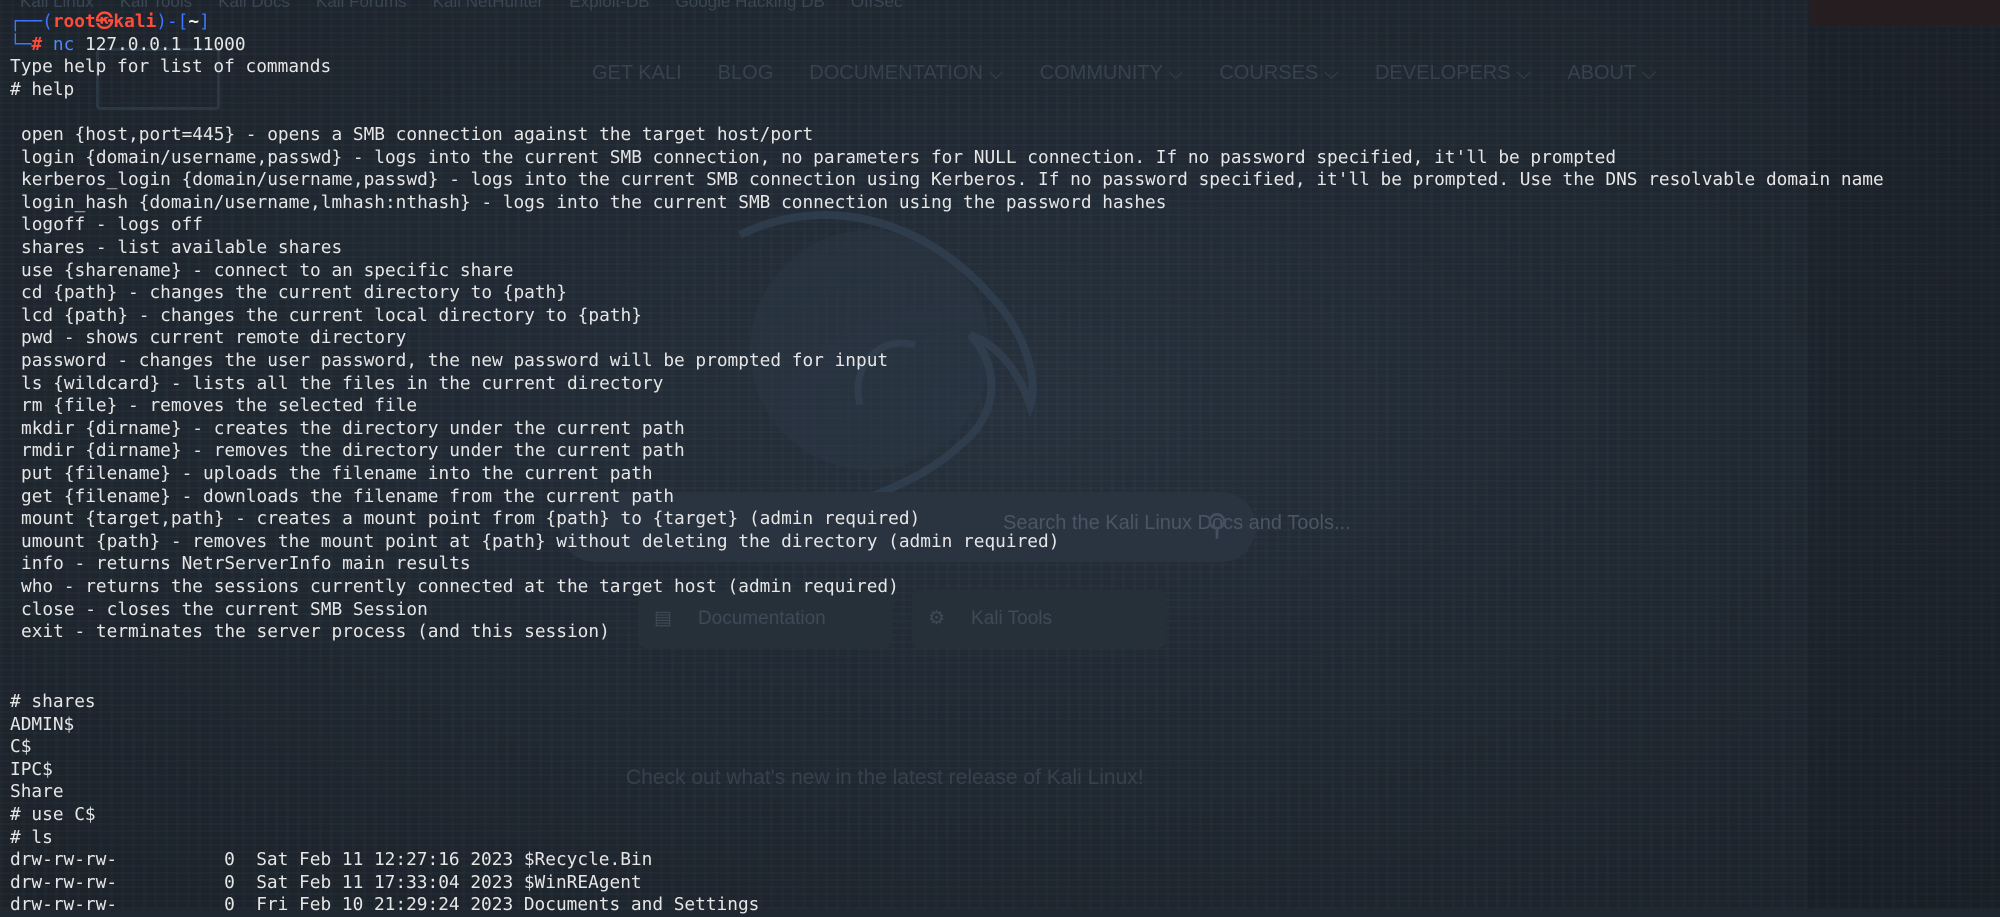 The width and height of the screenshot is (2000, 917). What do you see at coordinates (63, 44) in the screenshot?
I see `command-name: nc` at bounding box center [63, 44].